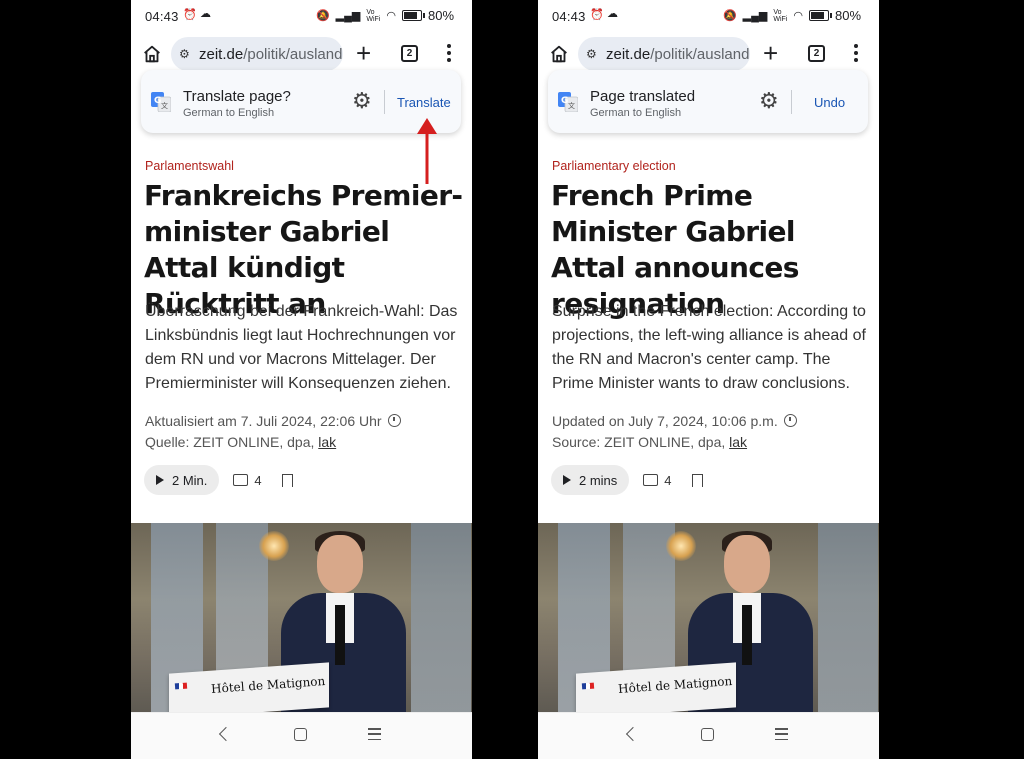 The height and width of the screenshot is (759, 1024). Describe the element at coordinates (263, 421) in the screenshot. I see `updated-date: Aktualisiert am 7. Juli 2024, 22:06 Uhr` at that location.